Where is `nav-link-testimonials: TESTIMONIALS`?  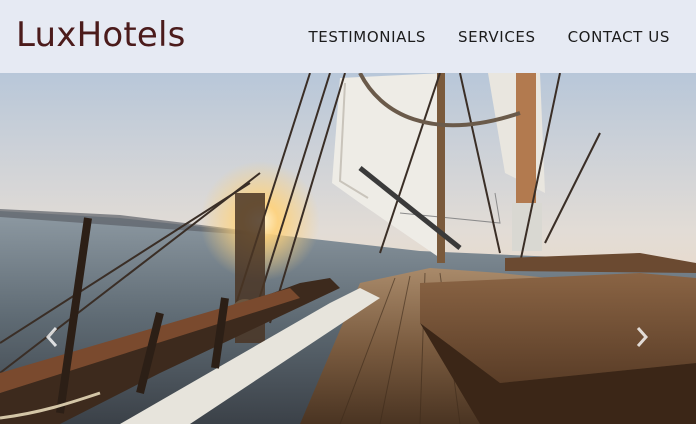
nav-link-testimonials: TESTIMONIALS is located at coordinates (367, 37).